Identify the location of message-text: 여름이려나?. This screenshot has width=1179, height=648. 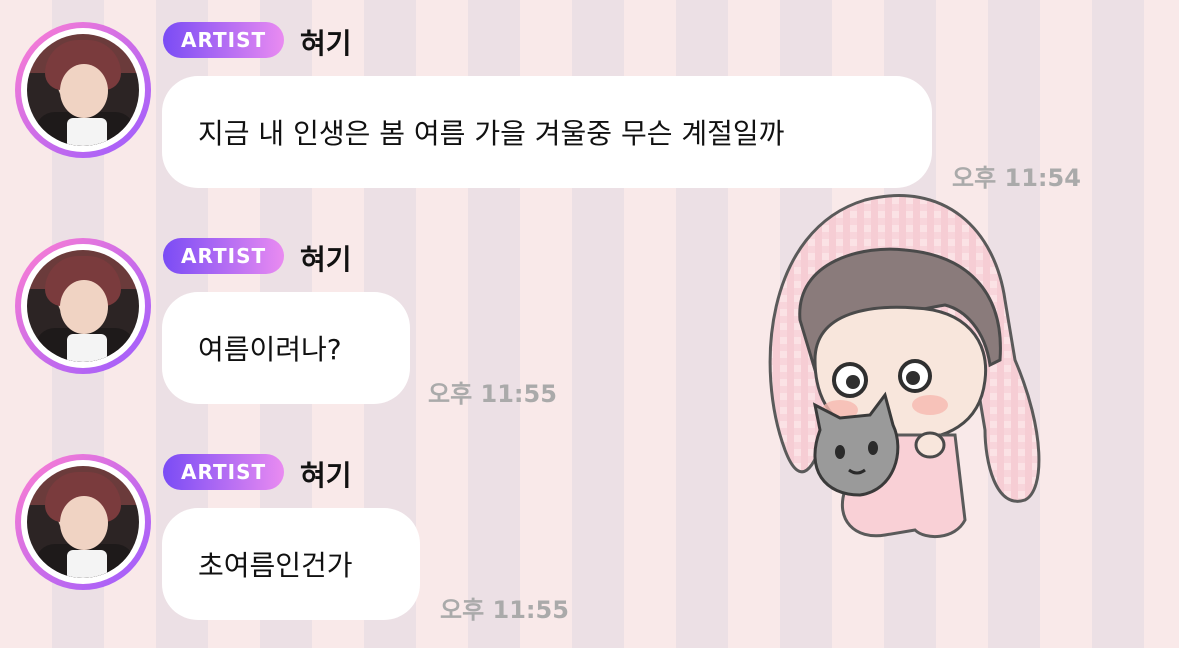
(270, 349).